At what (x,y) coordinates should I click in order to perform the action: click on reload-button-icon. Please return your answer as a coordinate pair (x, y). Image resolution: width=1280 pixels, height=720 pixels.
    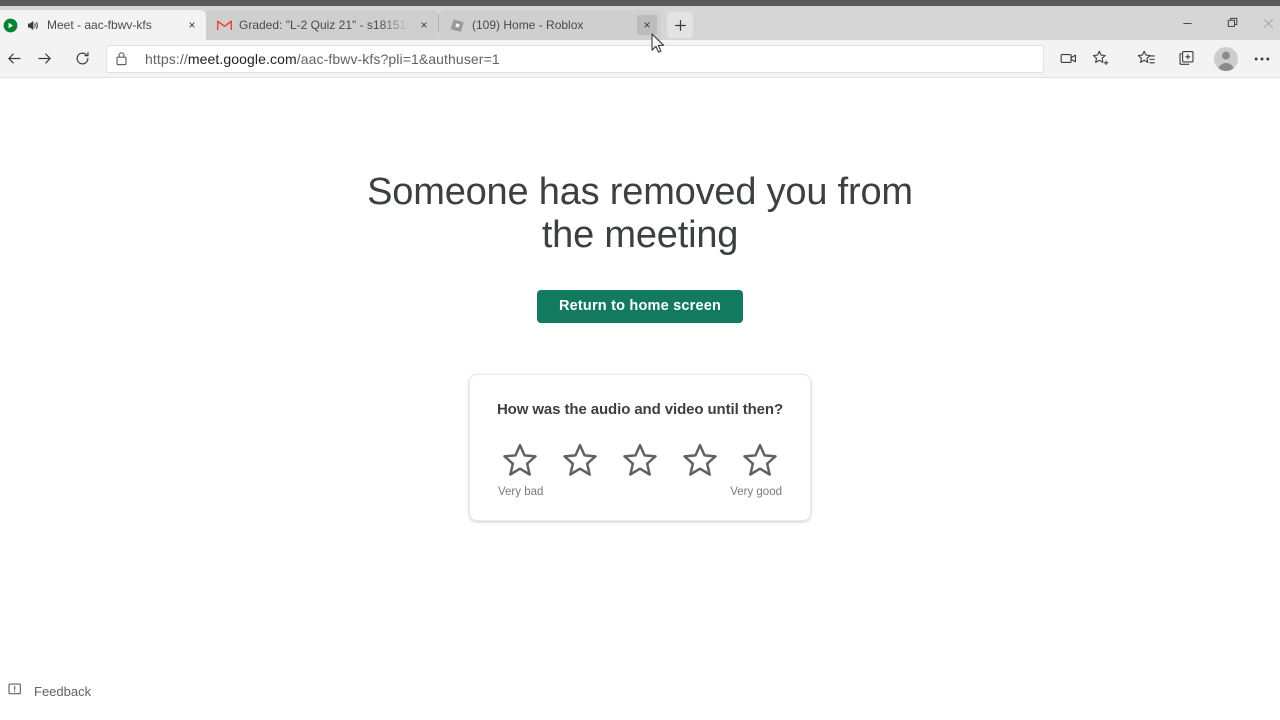
    Looking at the image, I should click on (82, 59).